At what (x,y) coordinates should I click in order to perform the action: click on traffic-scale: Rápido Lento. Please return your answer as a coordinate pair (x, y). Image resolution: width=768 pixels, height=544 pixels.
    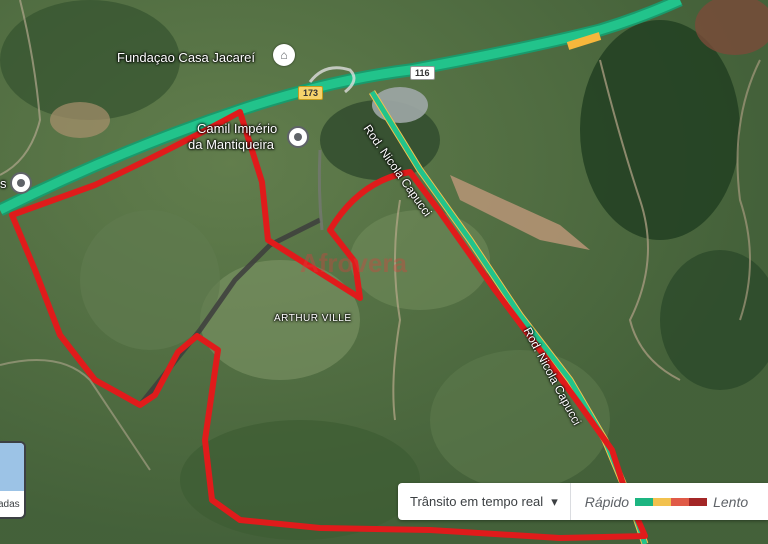
    Looking at the image, I should click on (659, 502).